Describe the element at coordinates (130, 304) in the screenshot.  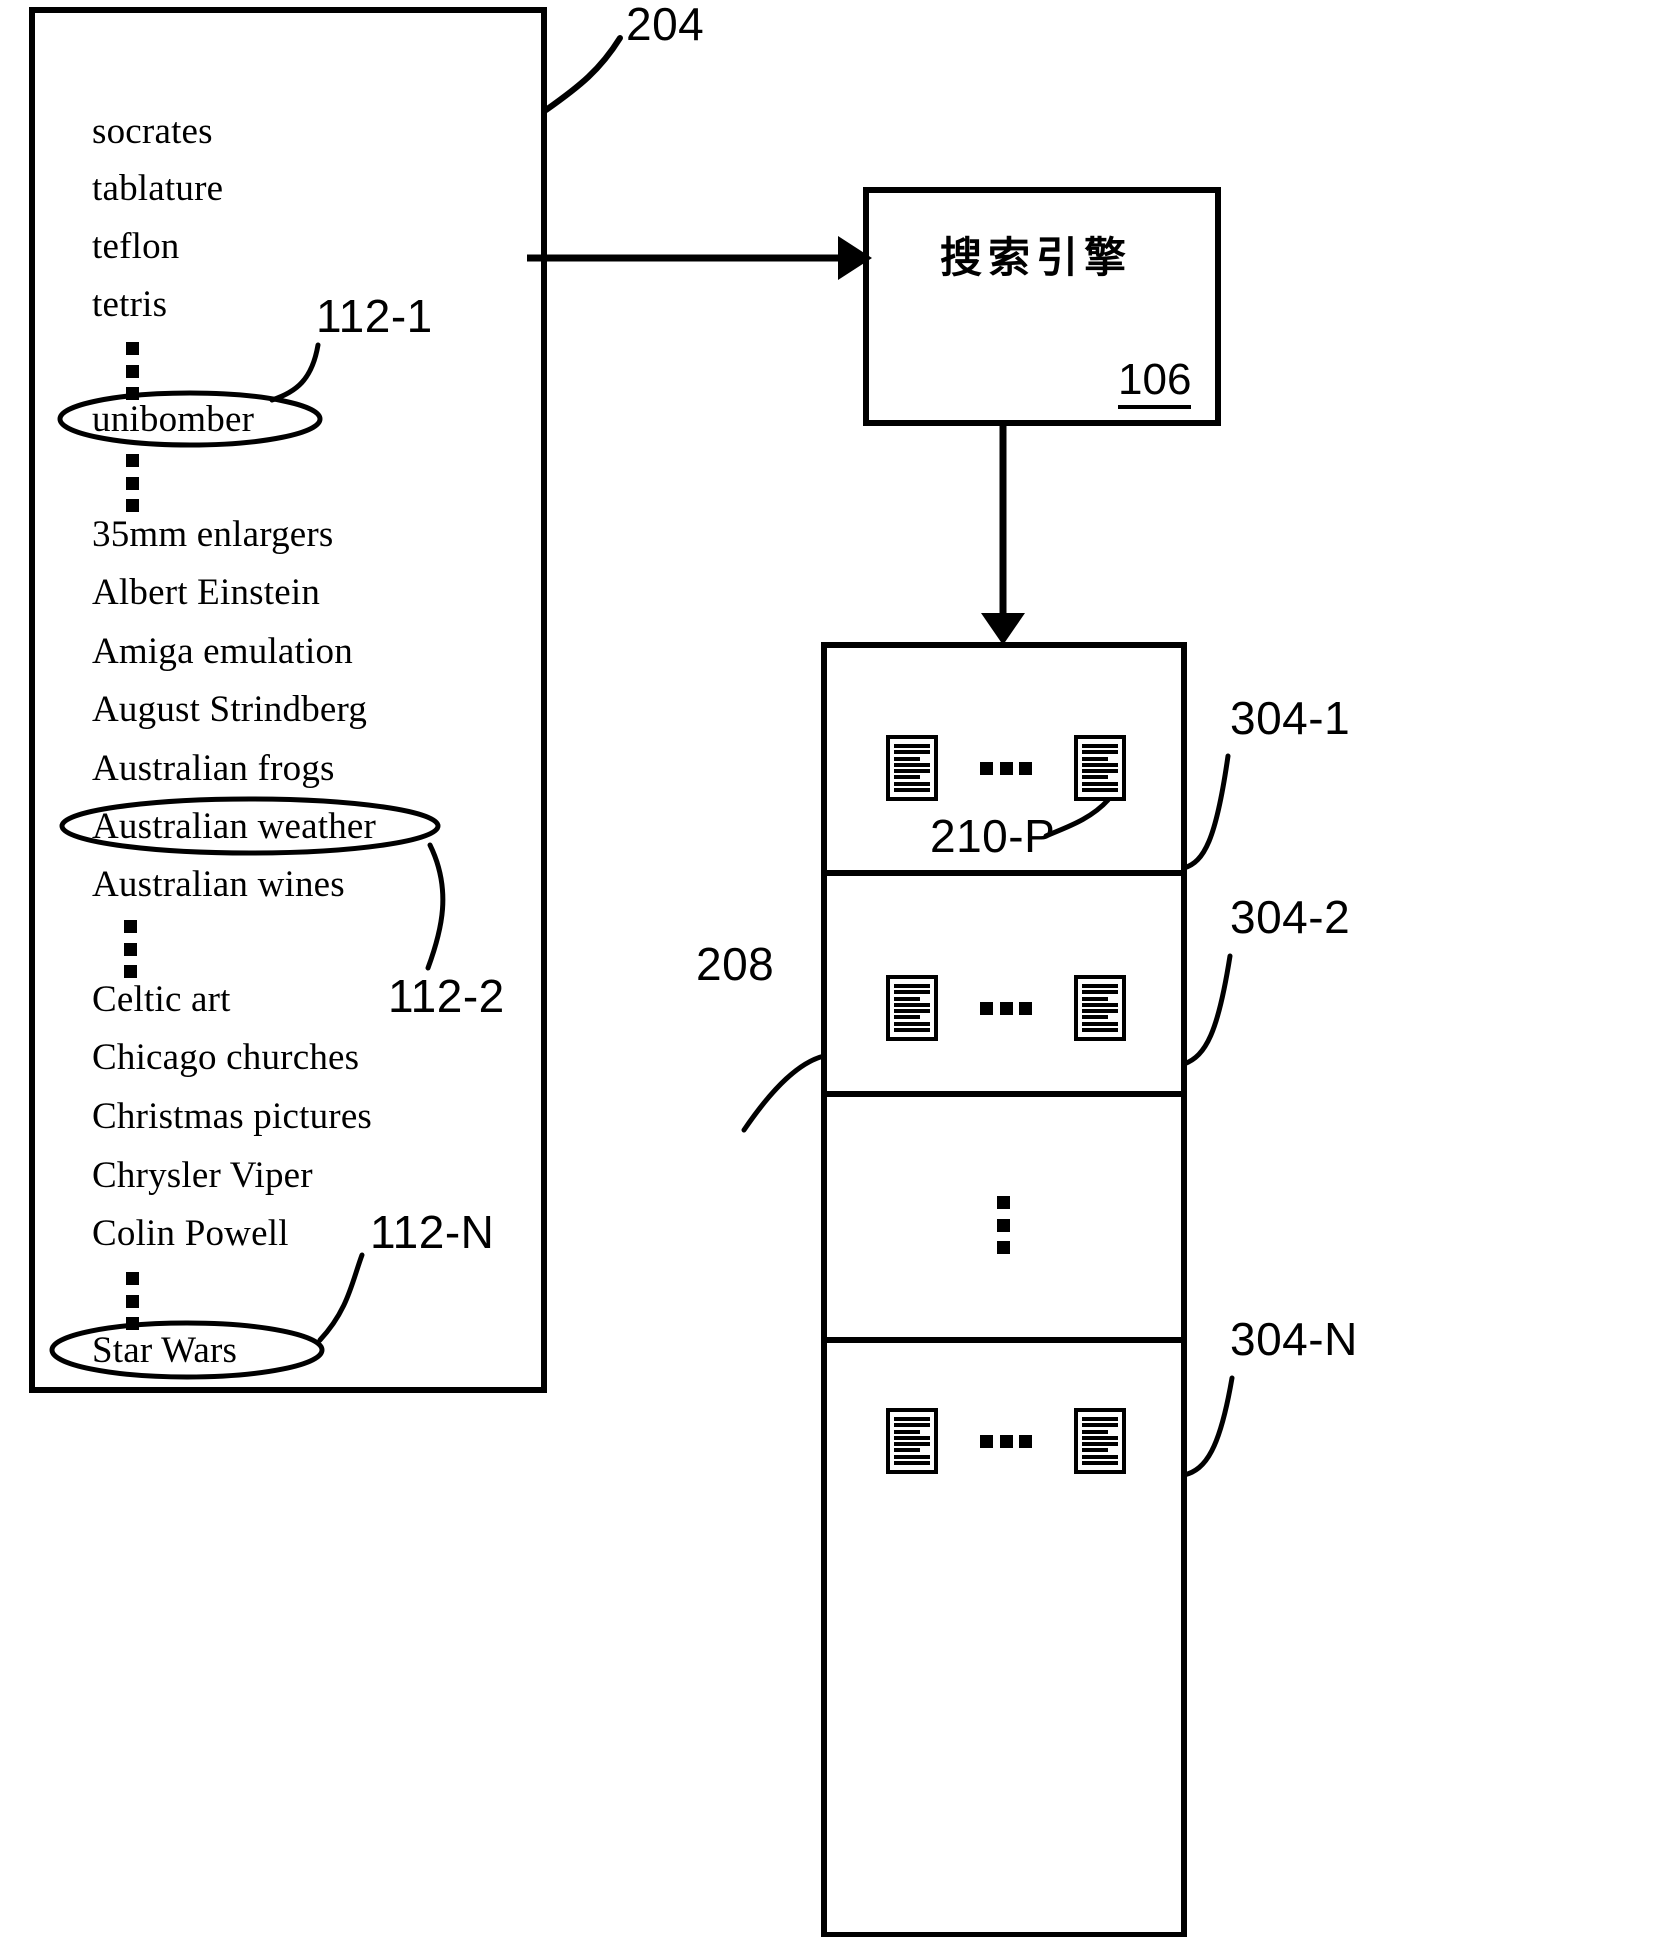
I see `query-term: tetris` at that location.